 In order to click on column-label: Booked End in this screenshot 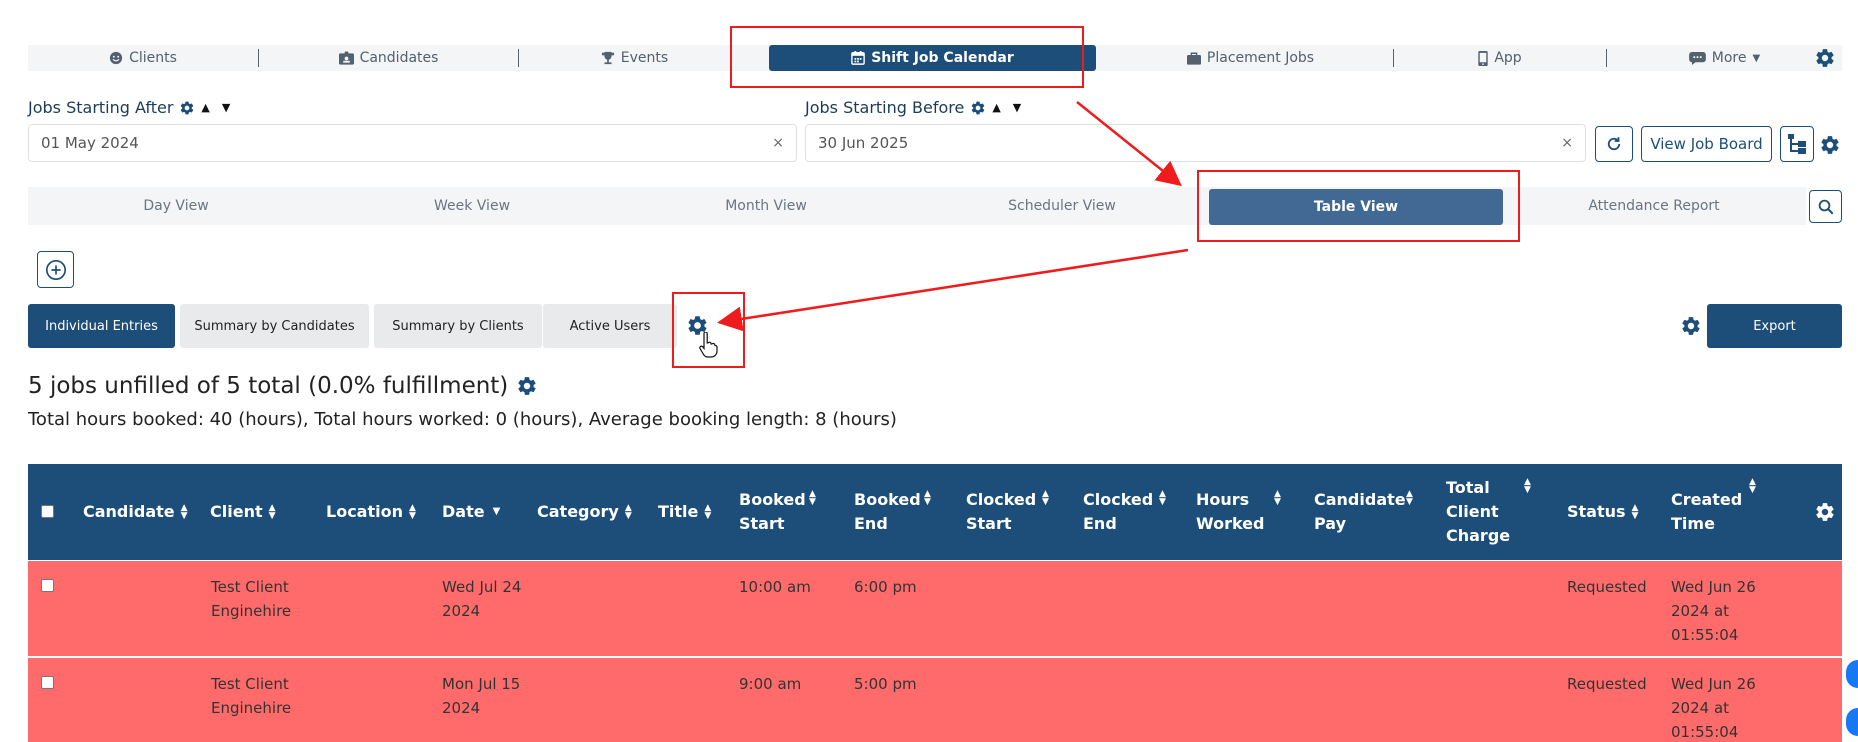, I will do `click(887, 511)`.